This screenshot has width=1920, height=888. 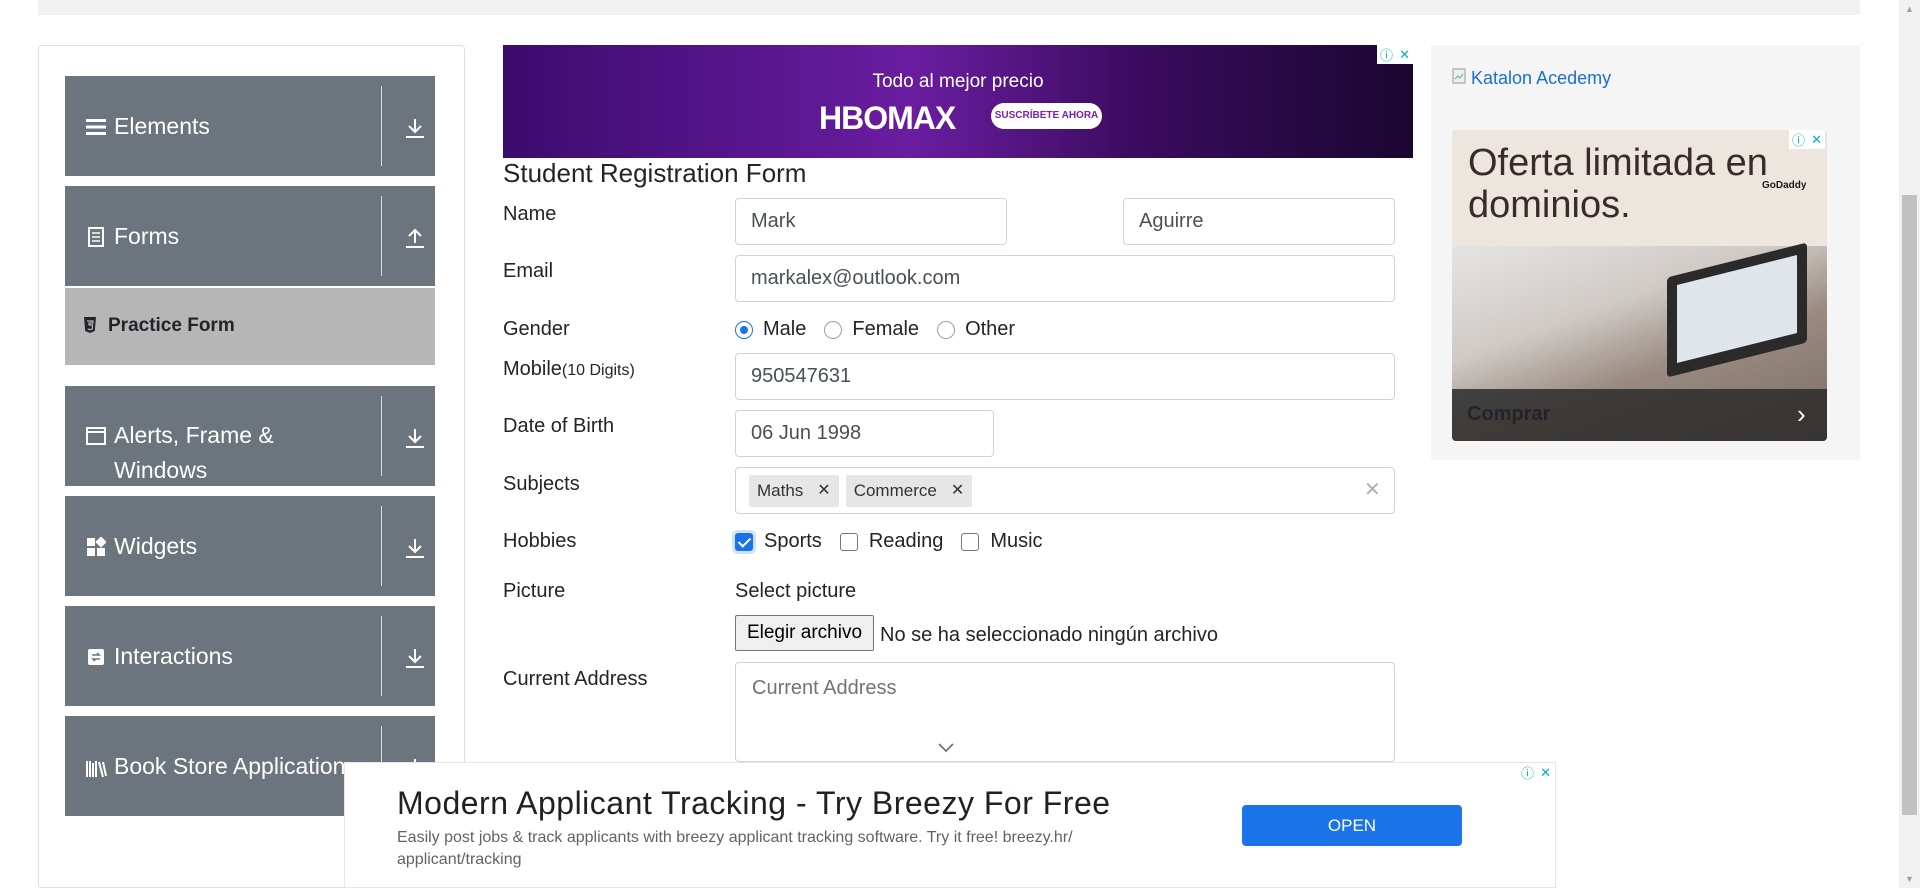 What do you see at coordinates (250, 546) in the screenshot?
I see `nav-group-widgets: Widgets` at bounding box center [250, 546].